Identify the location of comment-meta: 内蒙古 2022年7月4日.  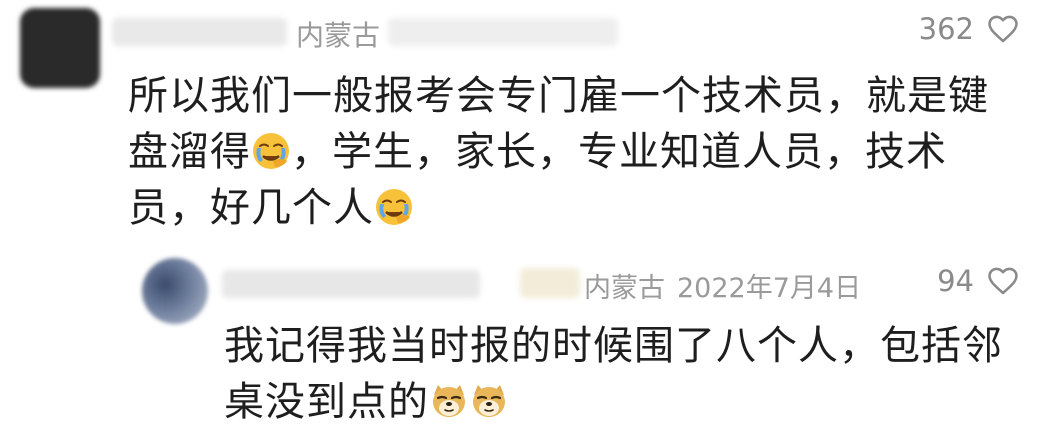
(722, 285).